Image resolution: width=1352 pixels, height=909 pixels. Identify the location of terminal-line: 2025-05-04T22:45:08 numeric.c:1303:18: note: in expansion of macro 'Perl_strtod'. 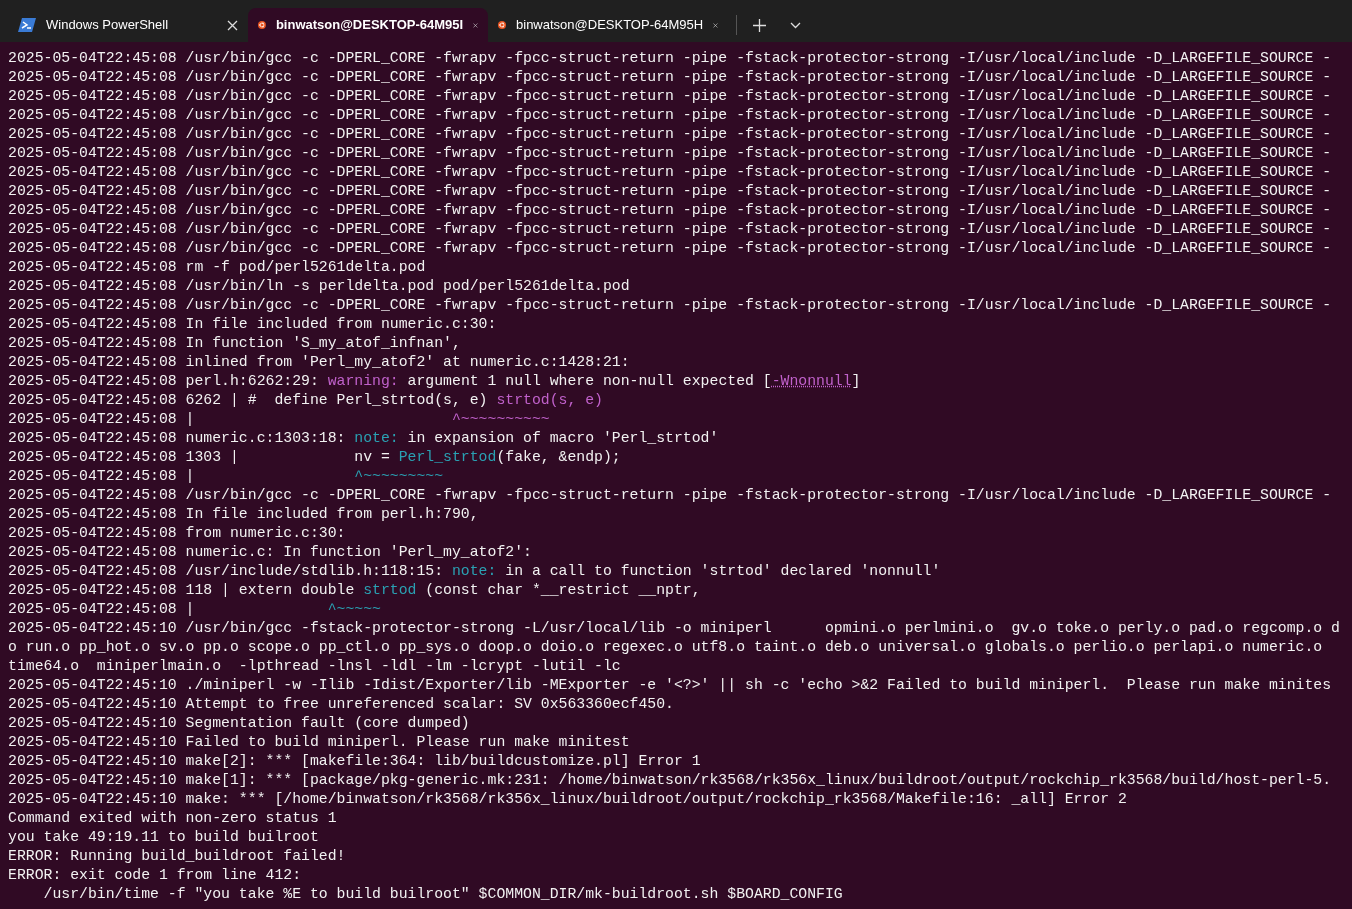
(364, 438).